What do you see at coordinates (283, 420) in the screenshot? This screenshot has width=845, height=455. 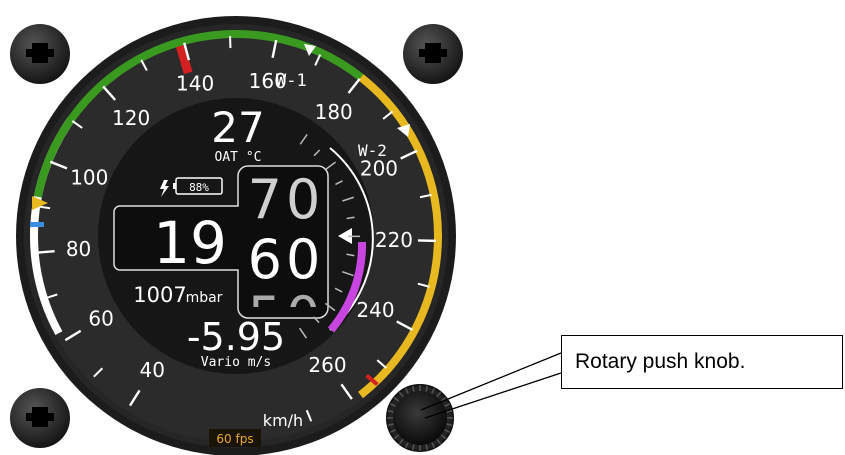 I see `speed-unit: km/h` at bounding box center [283, 420].